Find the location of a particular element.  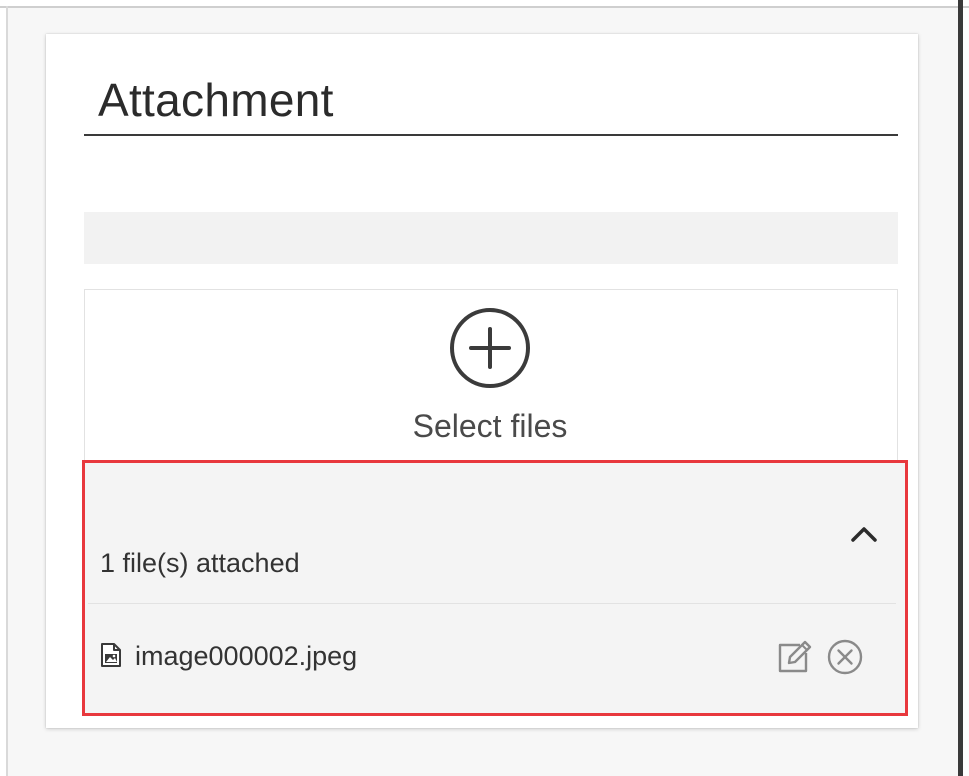

title-underline is located at coordinates (491, 135).